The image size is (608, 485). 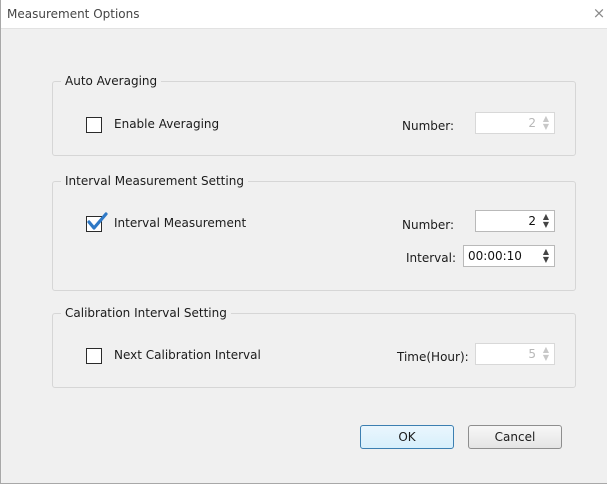 What do you see at coordinates (428, 225) in the screenshot?
I see `interval-number-label: Number:` at bounding box center [428, 225].